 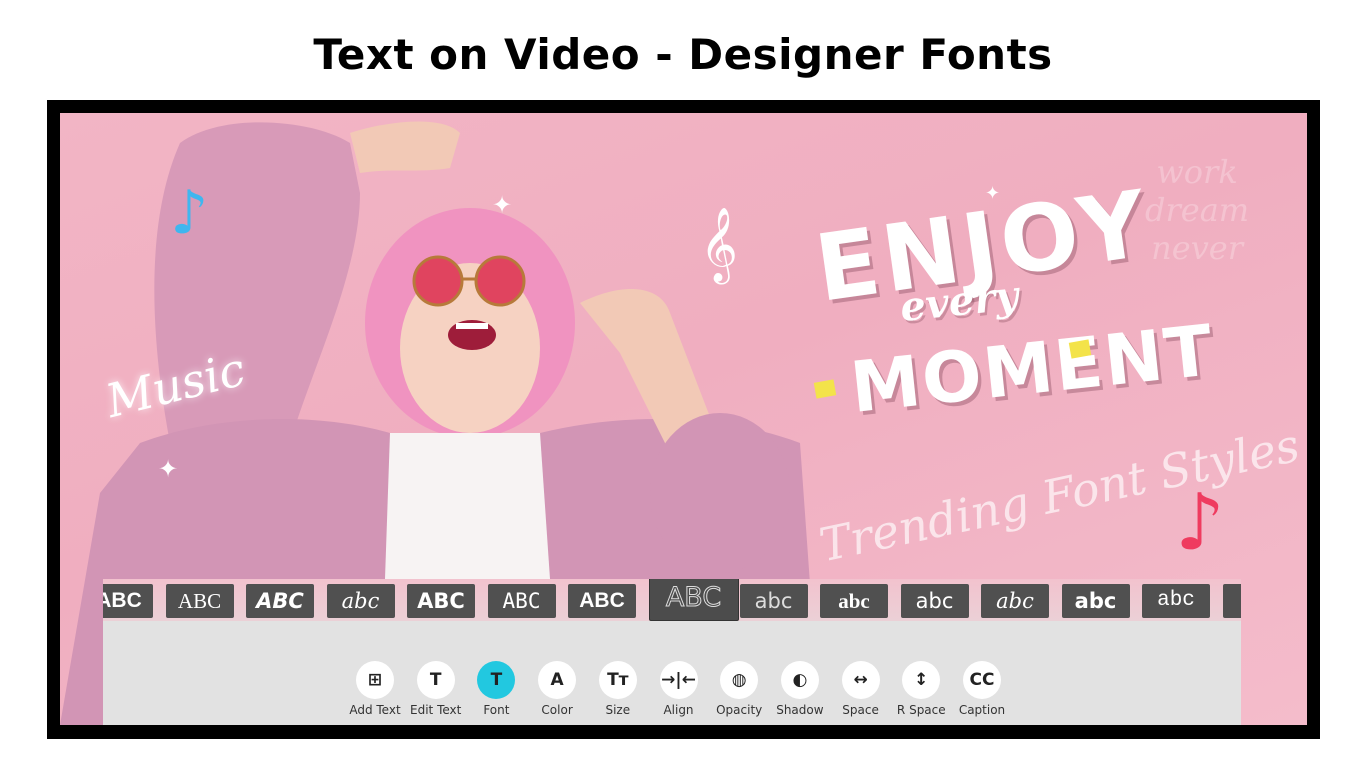 I want to click on tool-align-button: →|← Align, so click(x=679, y=690).